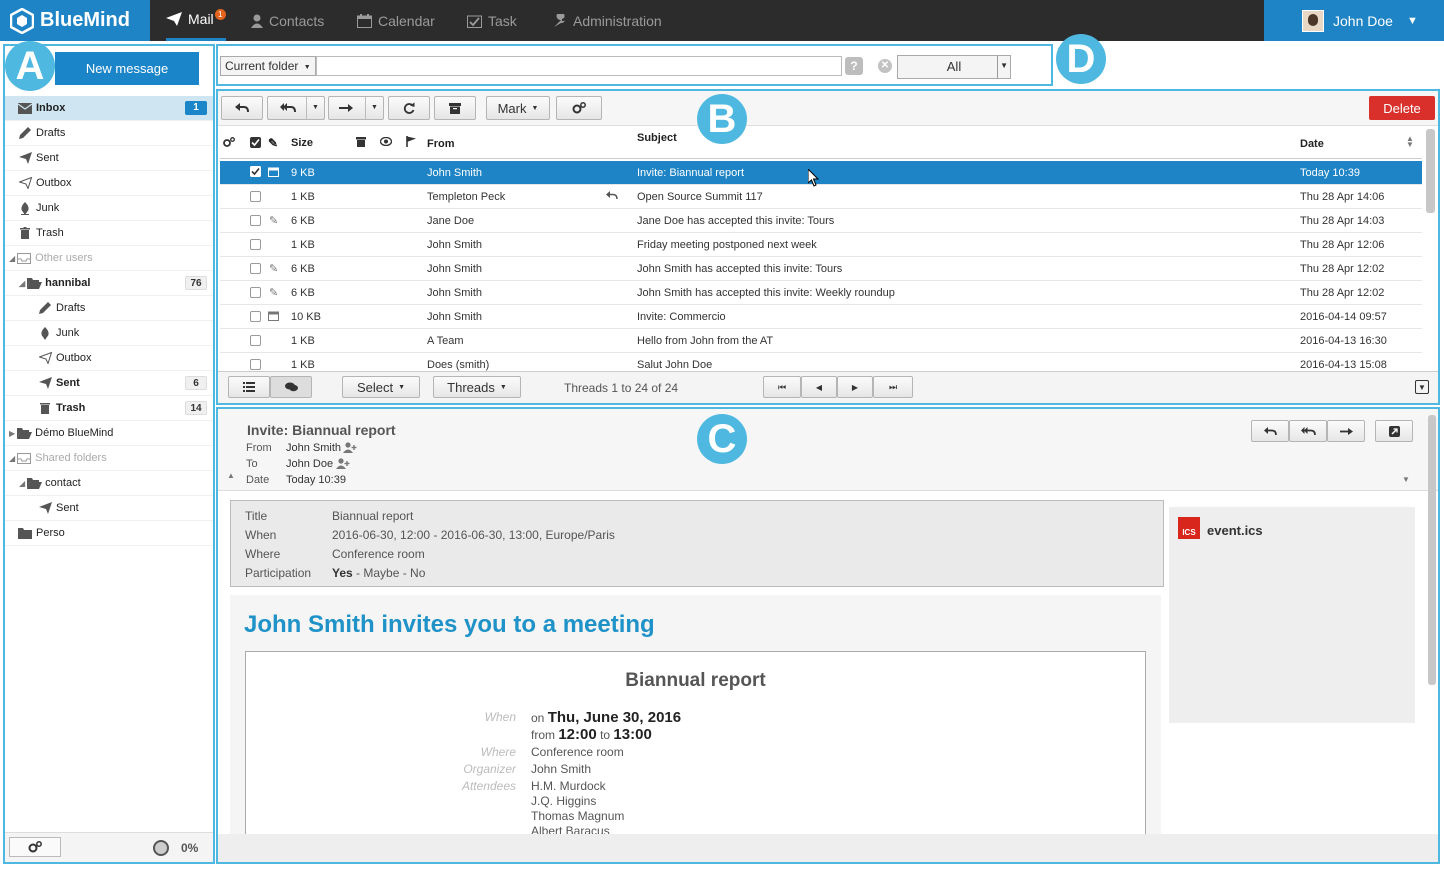 The height and width of the screenshot is (872, 1444). I want to click on folder-drafts: Drafts, so click(109, 133).